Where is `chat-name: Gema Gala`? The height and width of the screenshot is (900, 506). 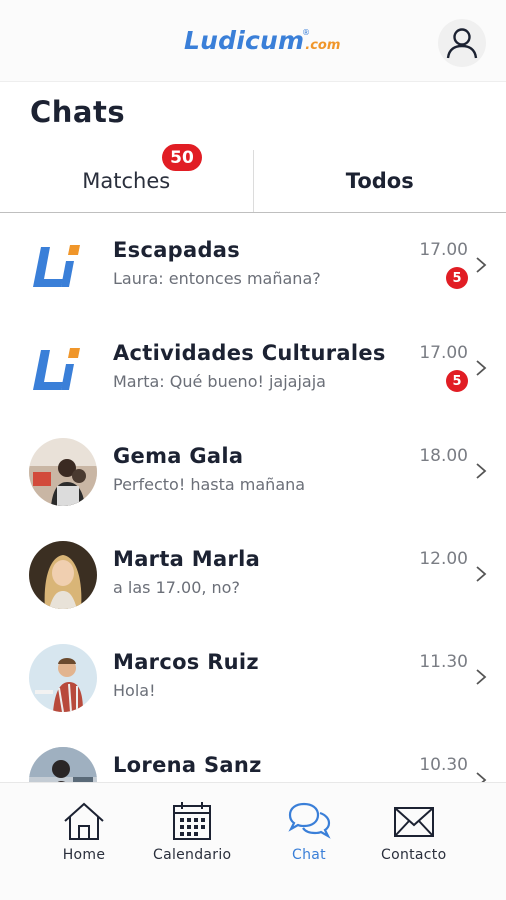
chat-name: Gema Gala is located at coordinates (178, 456).